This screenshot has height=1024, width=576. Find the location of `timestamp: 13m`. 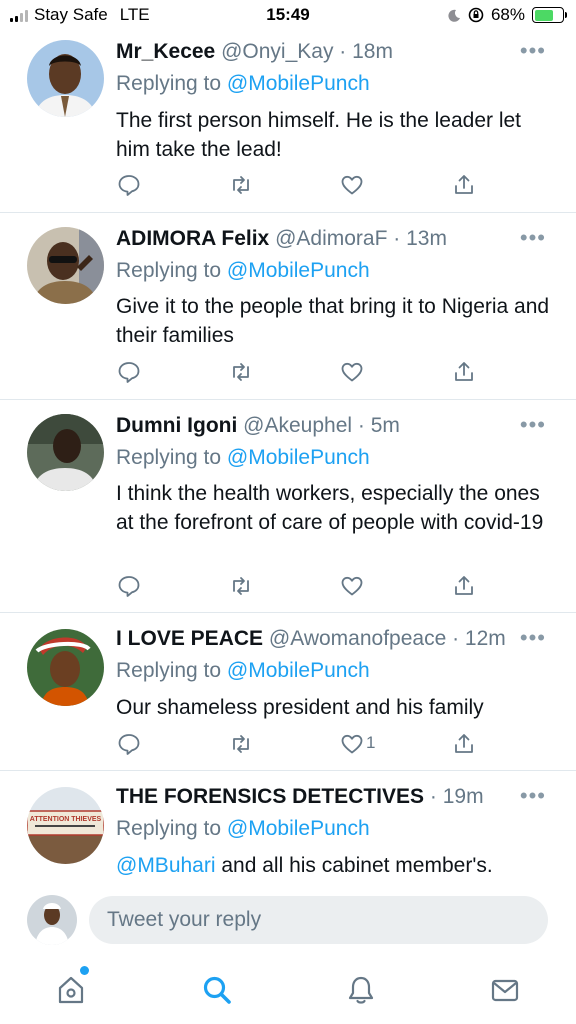

timestamp: 13m is located at coordinates (426, 238).